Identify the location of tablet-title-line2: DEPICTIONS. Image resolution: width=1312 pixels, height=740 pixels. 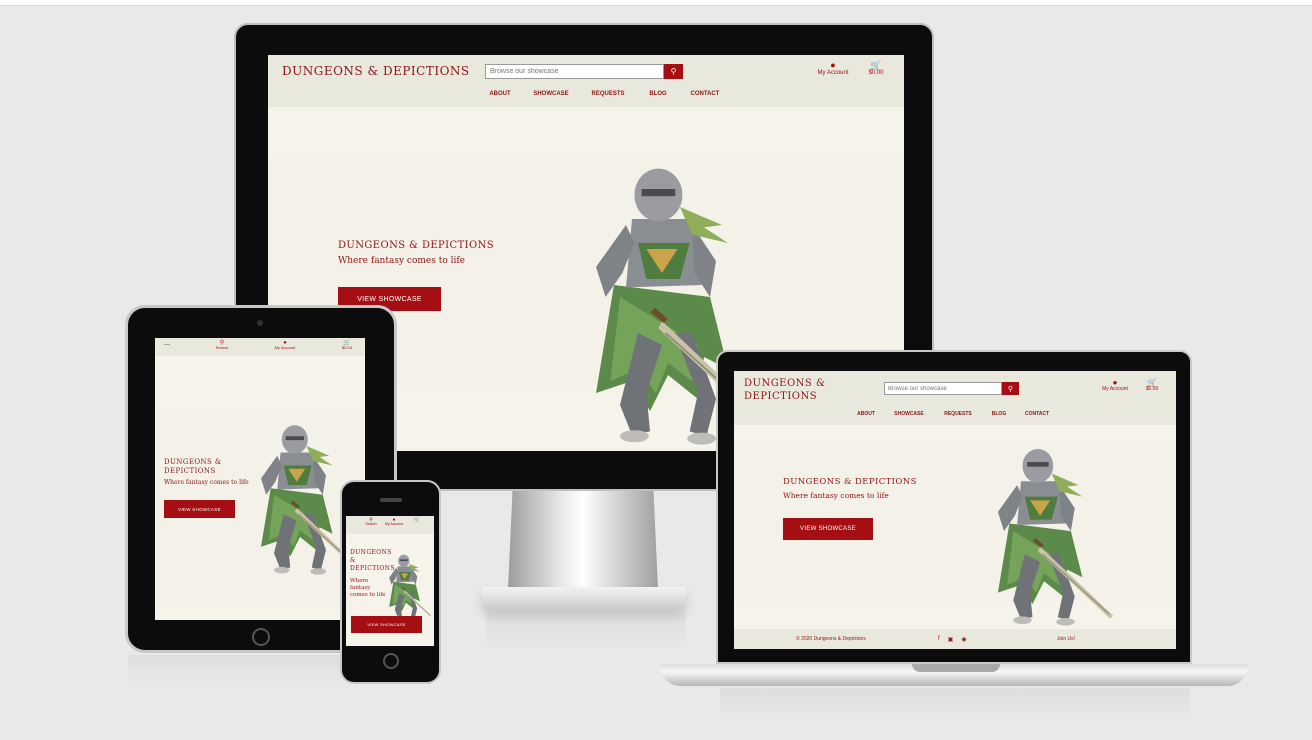
(190, 471).